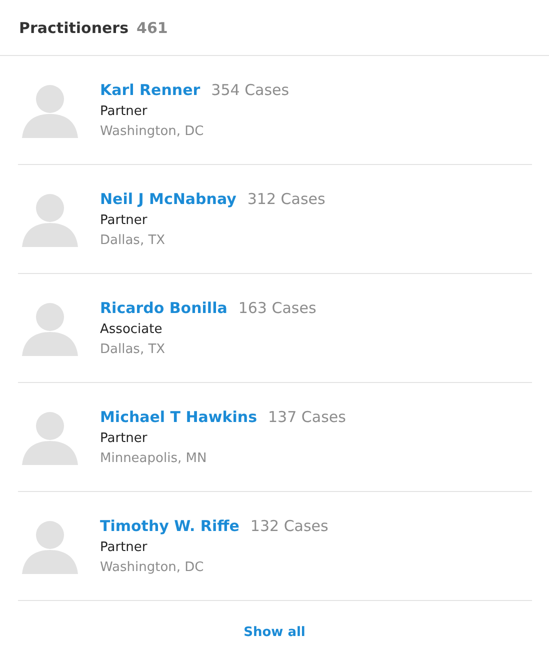  What do you see at coordinates (277, 308) in the screenshot?
I see `case-count: 163 Cases` at bounding box center [277, 308].